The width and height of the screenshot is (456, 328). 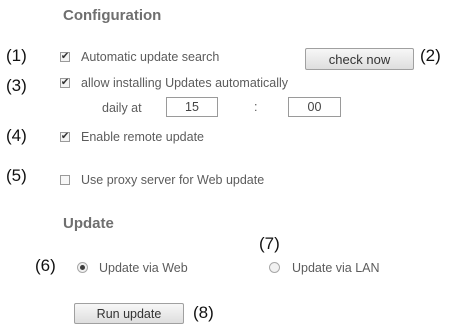 I want to click on remote-update-checkbox: ✔, so click(x=65, y=137).